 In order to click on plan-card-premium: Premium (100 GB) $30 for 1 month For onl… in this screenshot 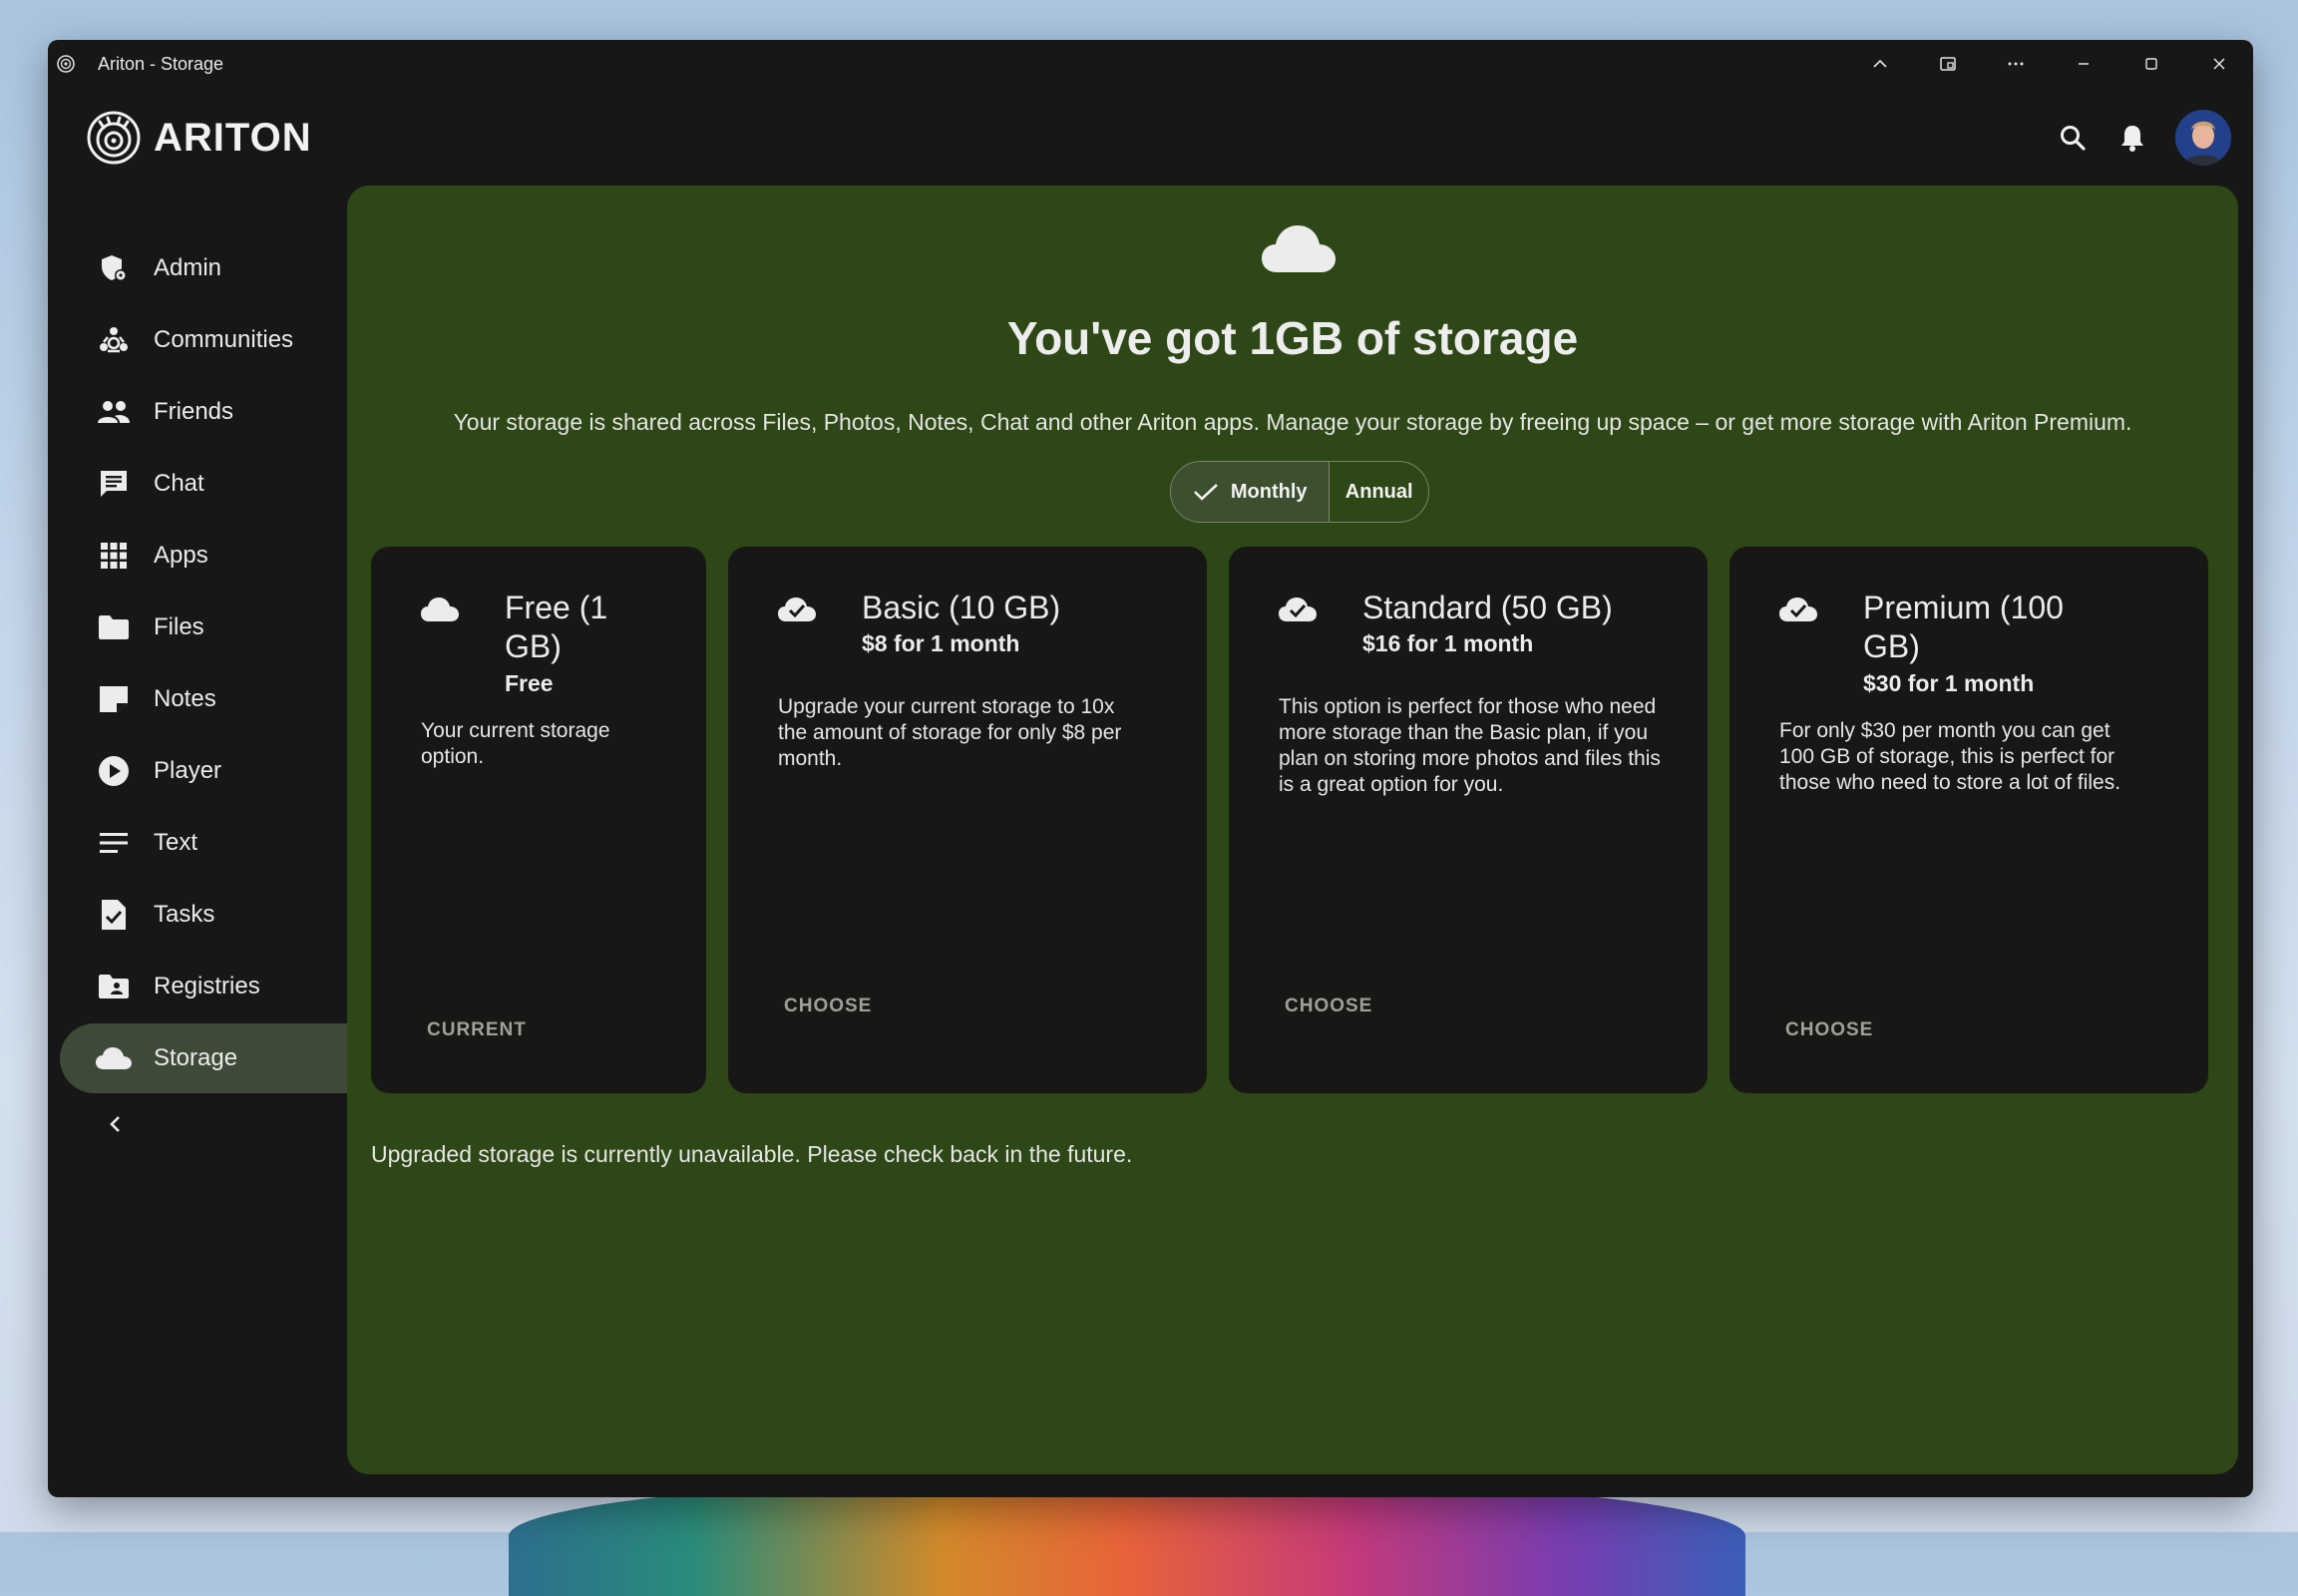, I will do `click(1968, 820)`.